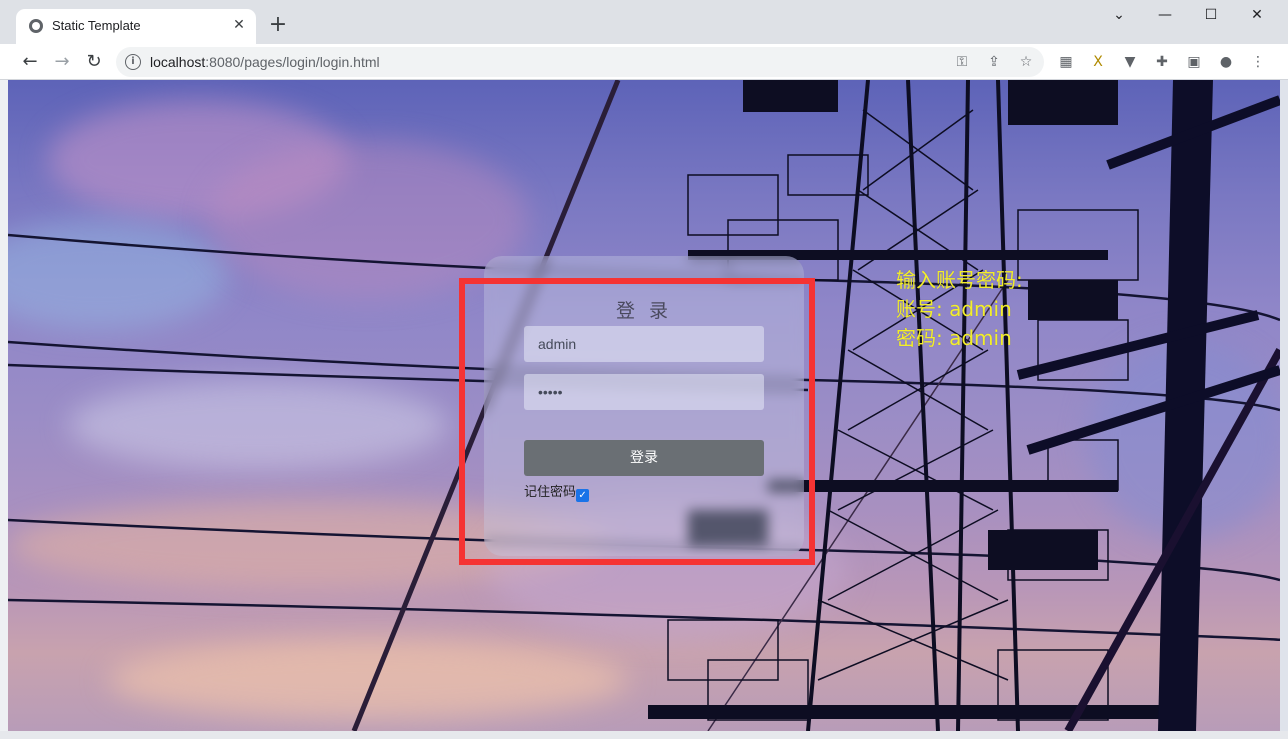 This screenshot has width=1288, height=739. I want to click on tab-strip: Static Template ✕ + ⌄ — ☐ ✕, so click(644, 22).